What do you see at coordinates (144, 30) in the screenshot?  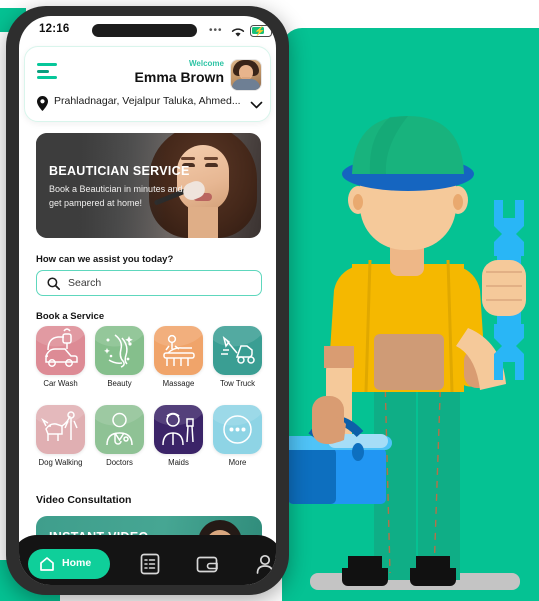 I see `dynamic-island` at bounding box center [144, 30].